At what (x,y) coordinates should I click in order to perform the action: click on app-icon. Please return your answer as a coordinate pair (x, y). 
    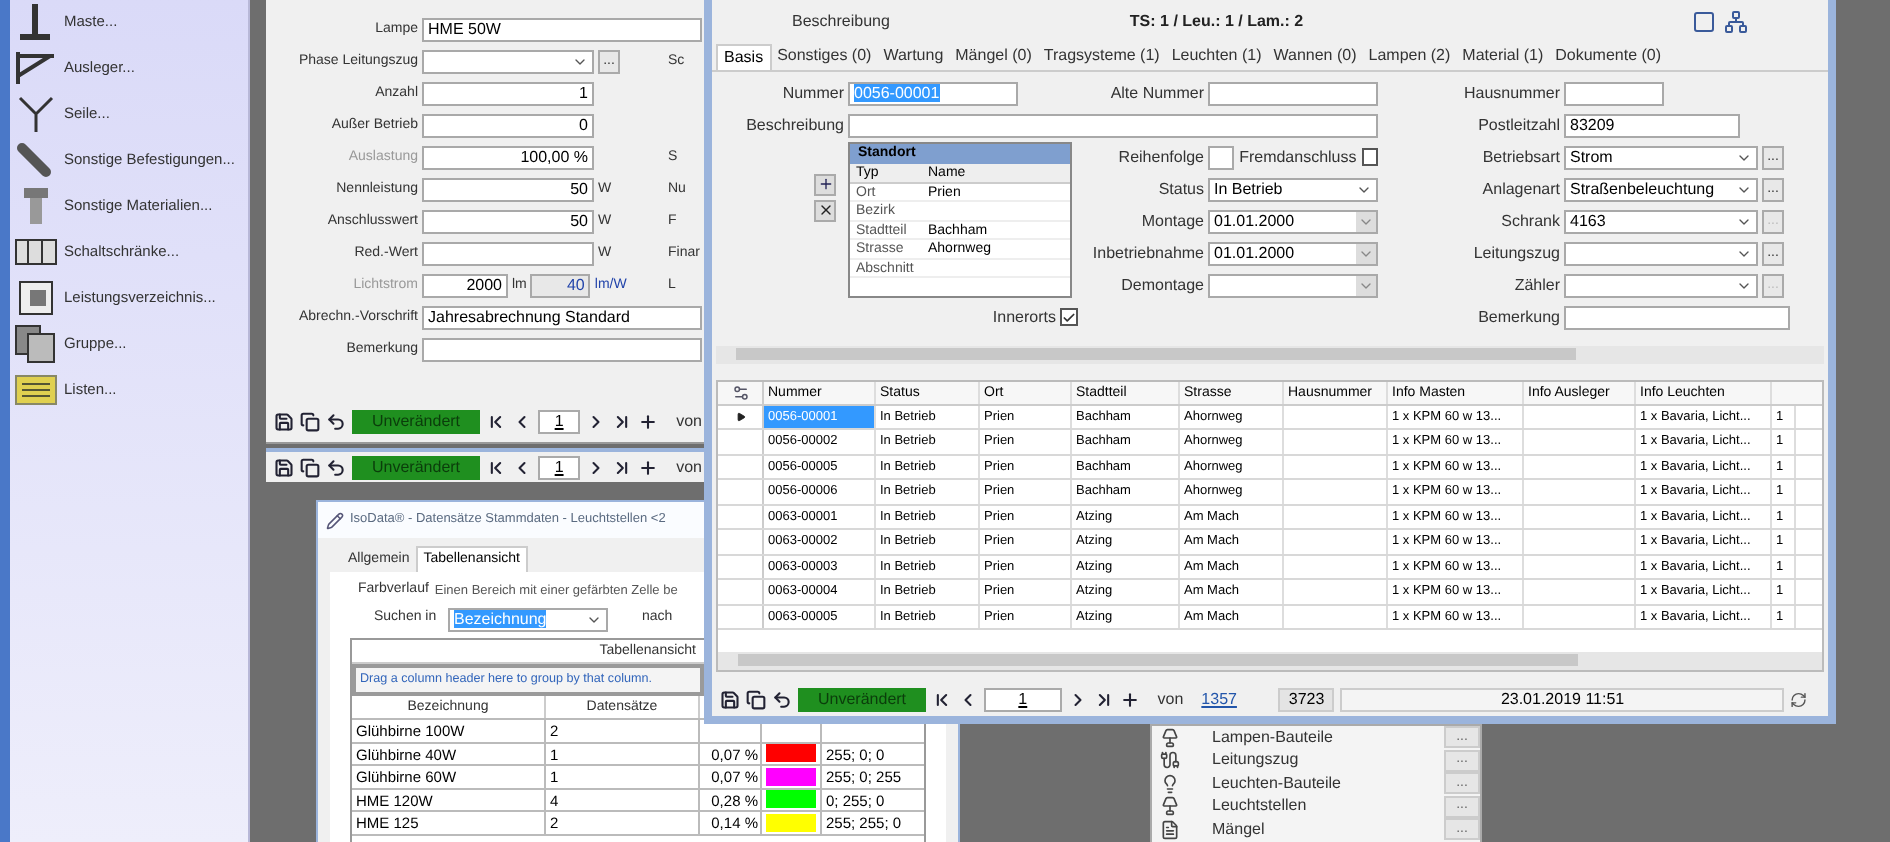
    Looking at the image, I should click on (335, 520).